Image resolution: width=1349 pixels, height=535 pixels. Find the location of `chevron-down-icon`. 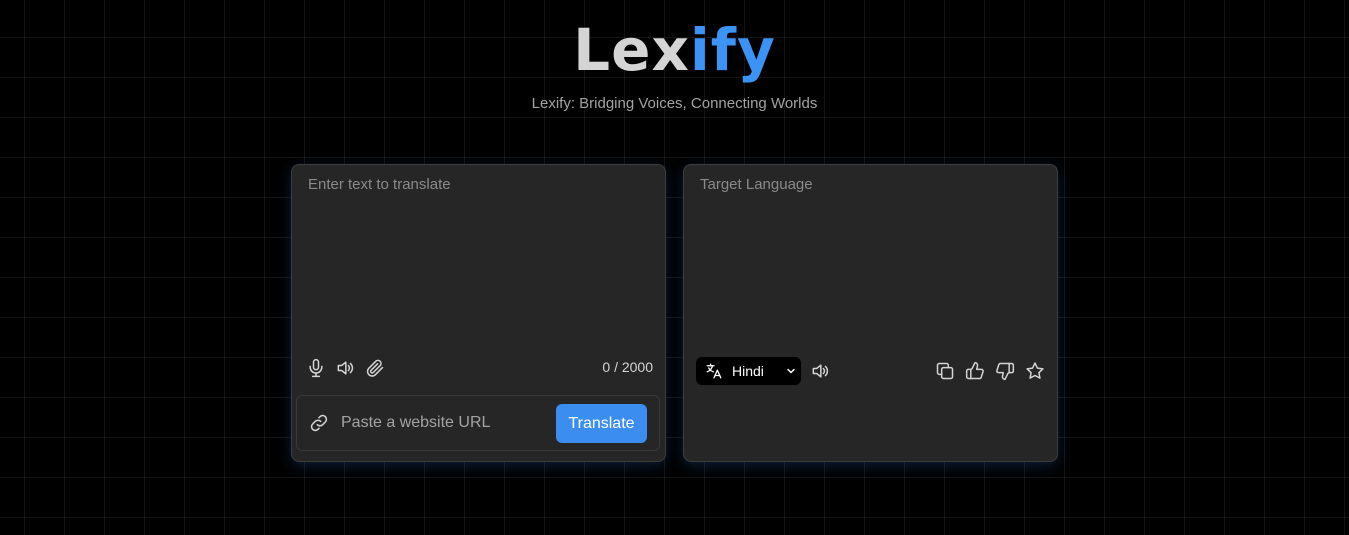

chevron-down-icon is located at coordinates (791, 371).